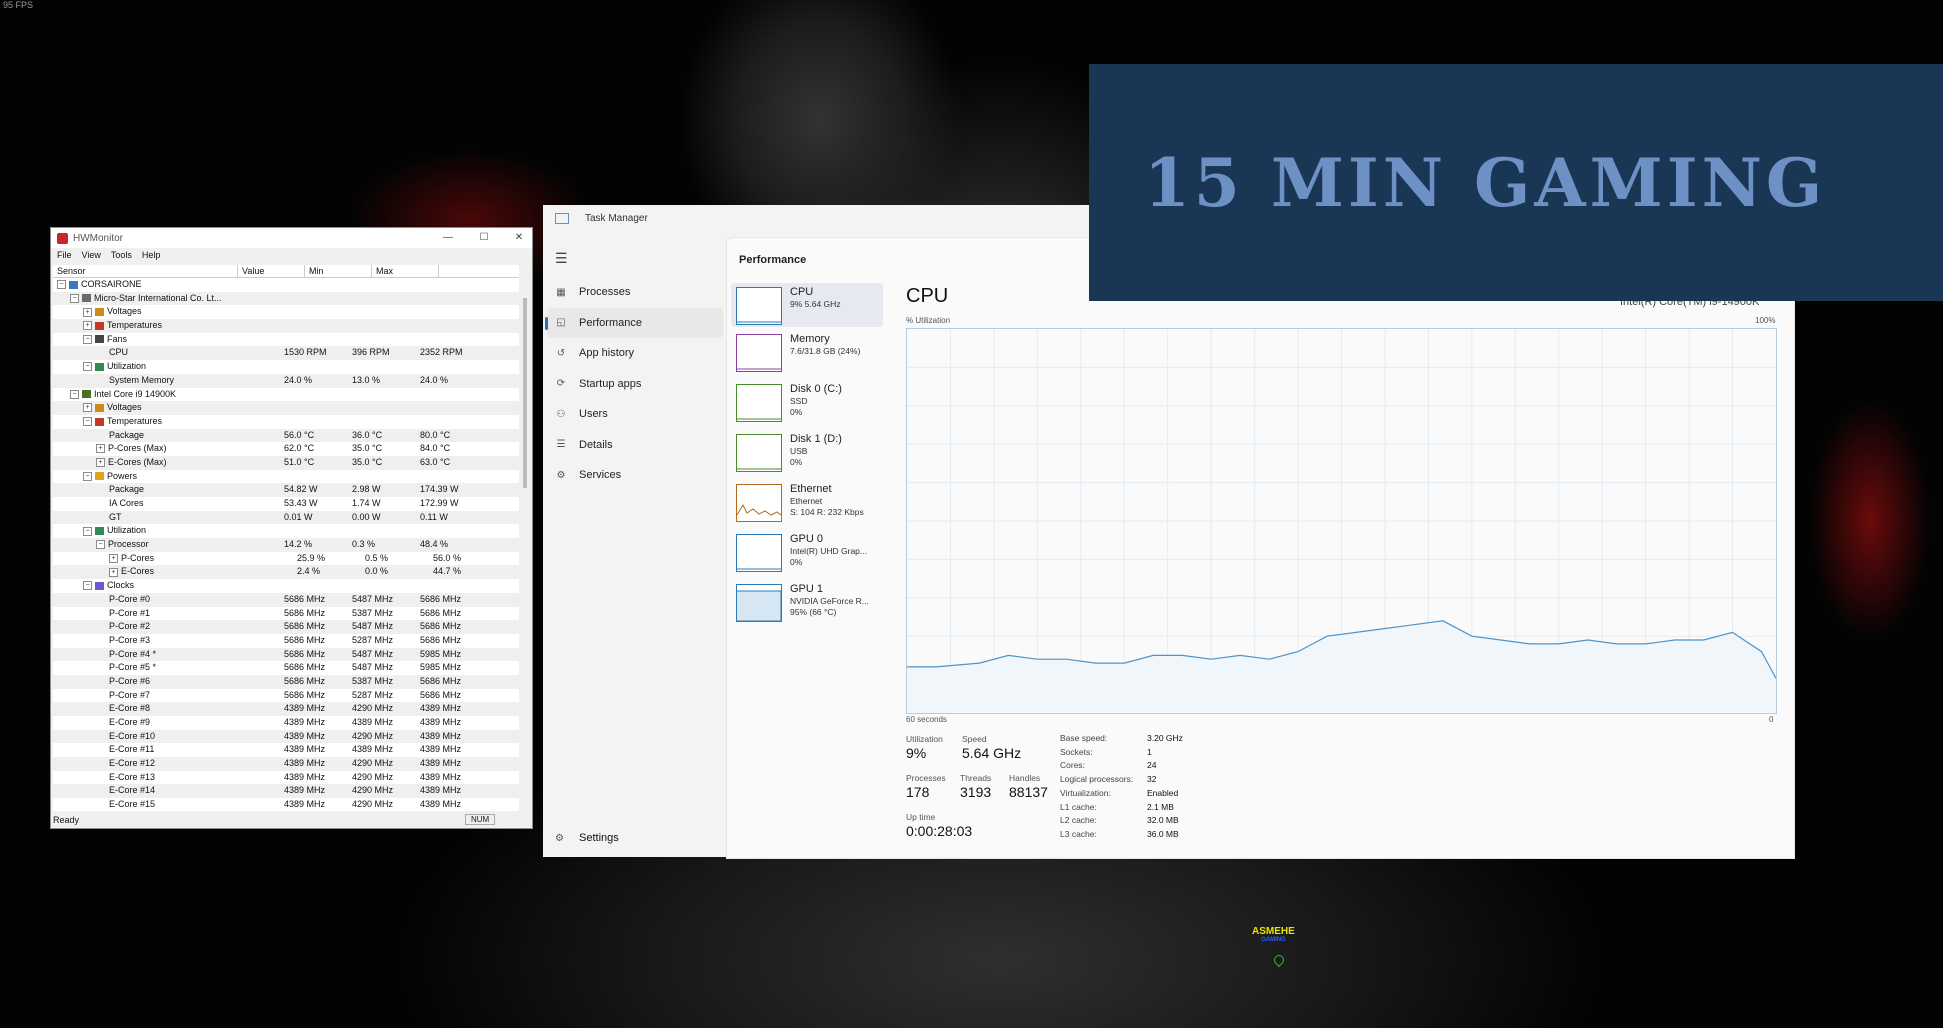 The width and height of the screenshot is (1943, 1028). Describe the element at coordinates (1273, 940) in the screenshot. I see `watermark-sub: GAMING` at that location.